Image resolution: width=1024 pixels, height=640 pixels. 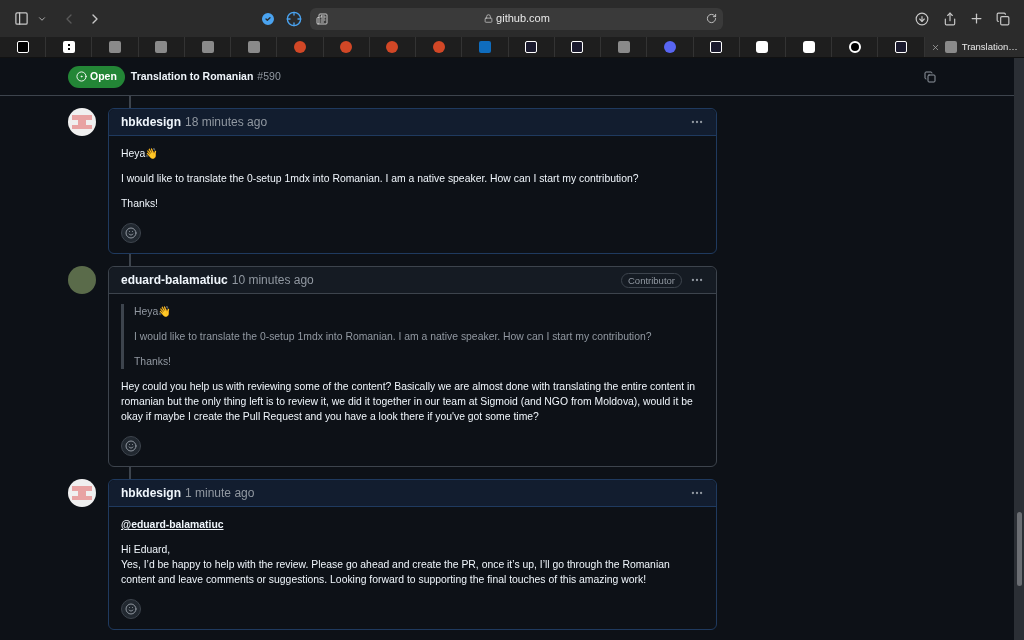 I want to click on tabs-overview-icon, so click(x=1003, y=18).